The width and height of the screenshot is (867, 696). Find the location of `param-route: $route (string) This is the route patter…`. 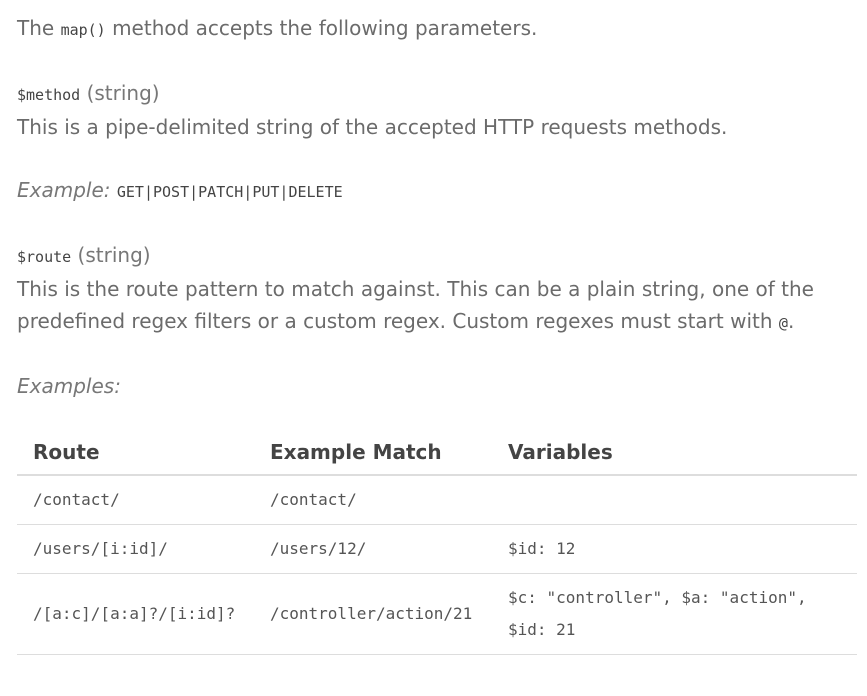

param-route: $route (string) This is the route patter… is located at coordinates (437, 289).